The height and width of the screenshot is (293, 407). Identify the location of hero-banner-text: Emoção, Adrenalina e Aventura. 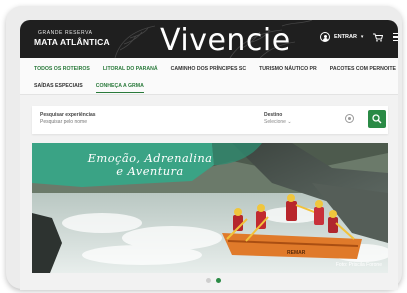
(150, 165).